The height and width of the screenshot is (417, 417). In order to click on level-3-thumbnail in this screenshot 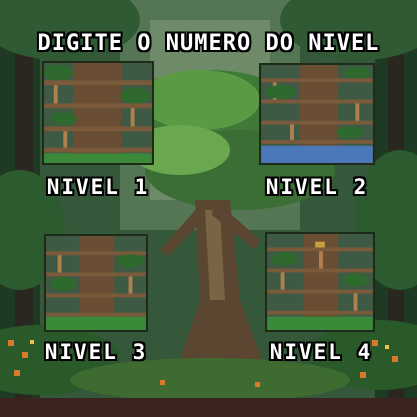, I will do `click(96, 283)`.